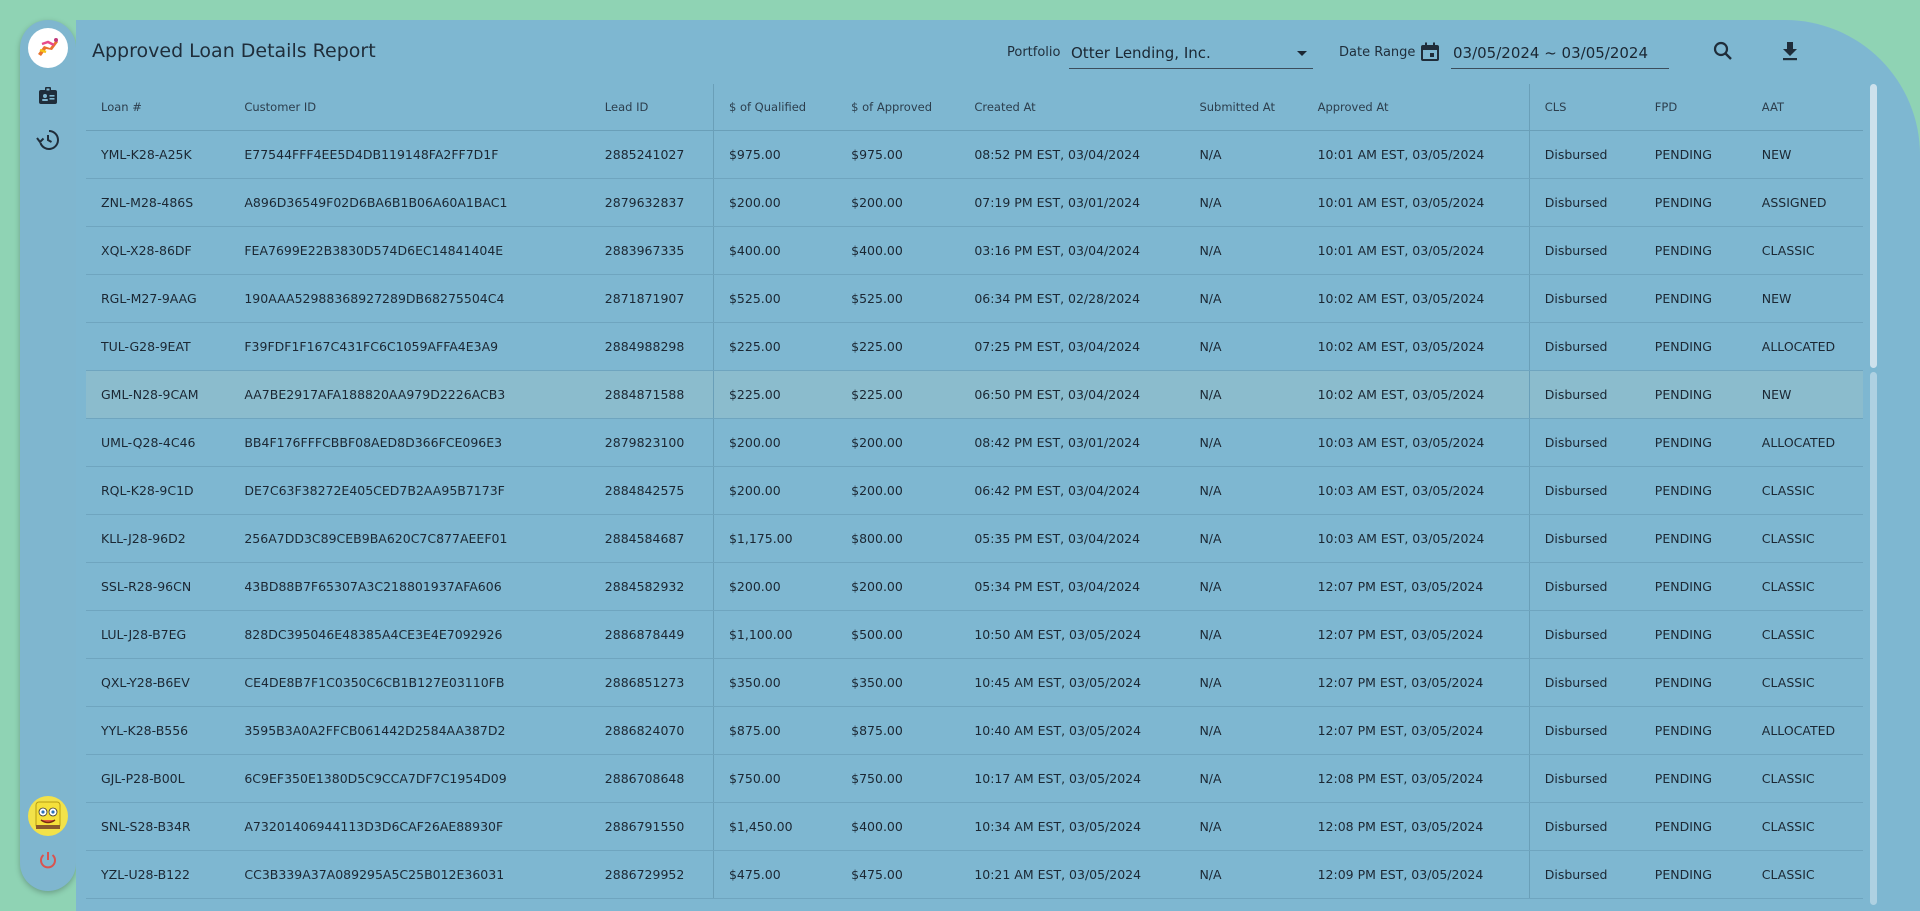  Describe the element at coordinates (651, 730) in the screenshot. I see `cell-lead-id: 2886824070` at that location.